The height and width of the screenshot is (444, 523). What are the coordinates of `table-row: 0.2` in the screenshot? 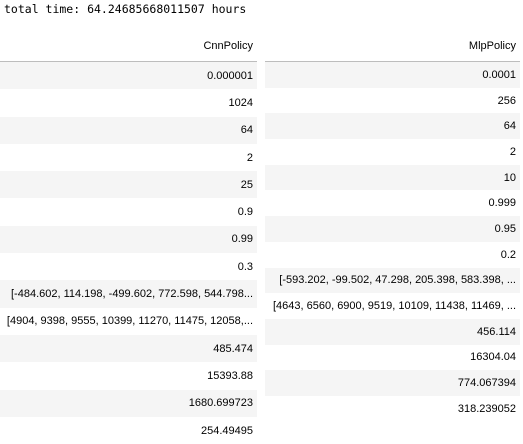 It's located at (392, 254).